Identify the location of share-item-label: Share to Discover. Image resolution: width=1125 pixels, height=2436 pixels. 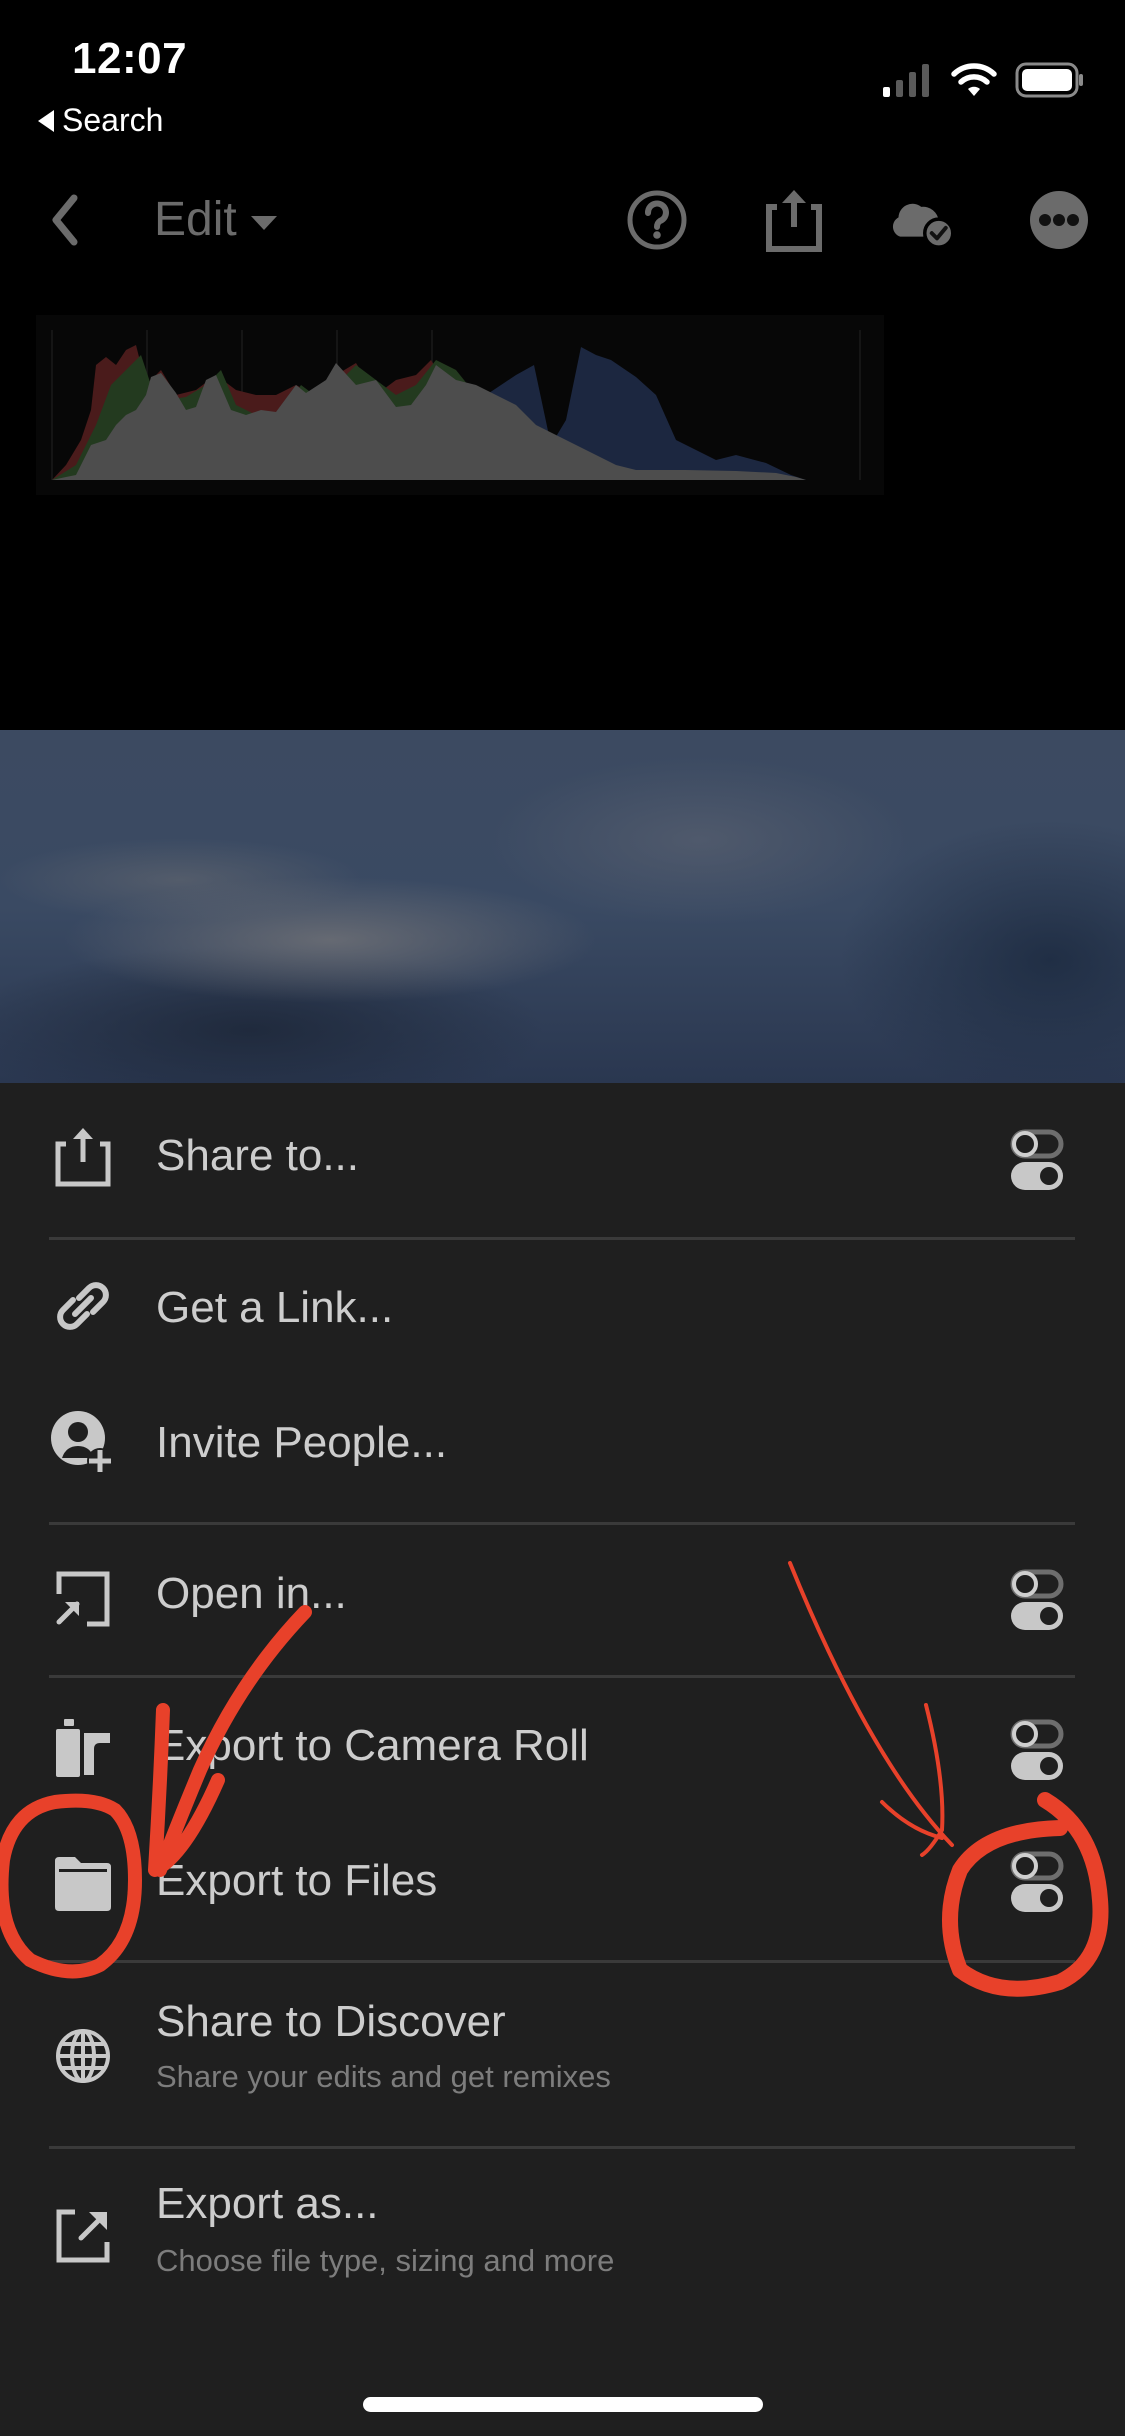
(331, 2021).